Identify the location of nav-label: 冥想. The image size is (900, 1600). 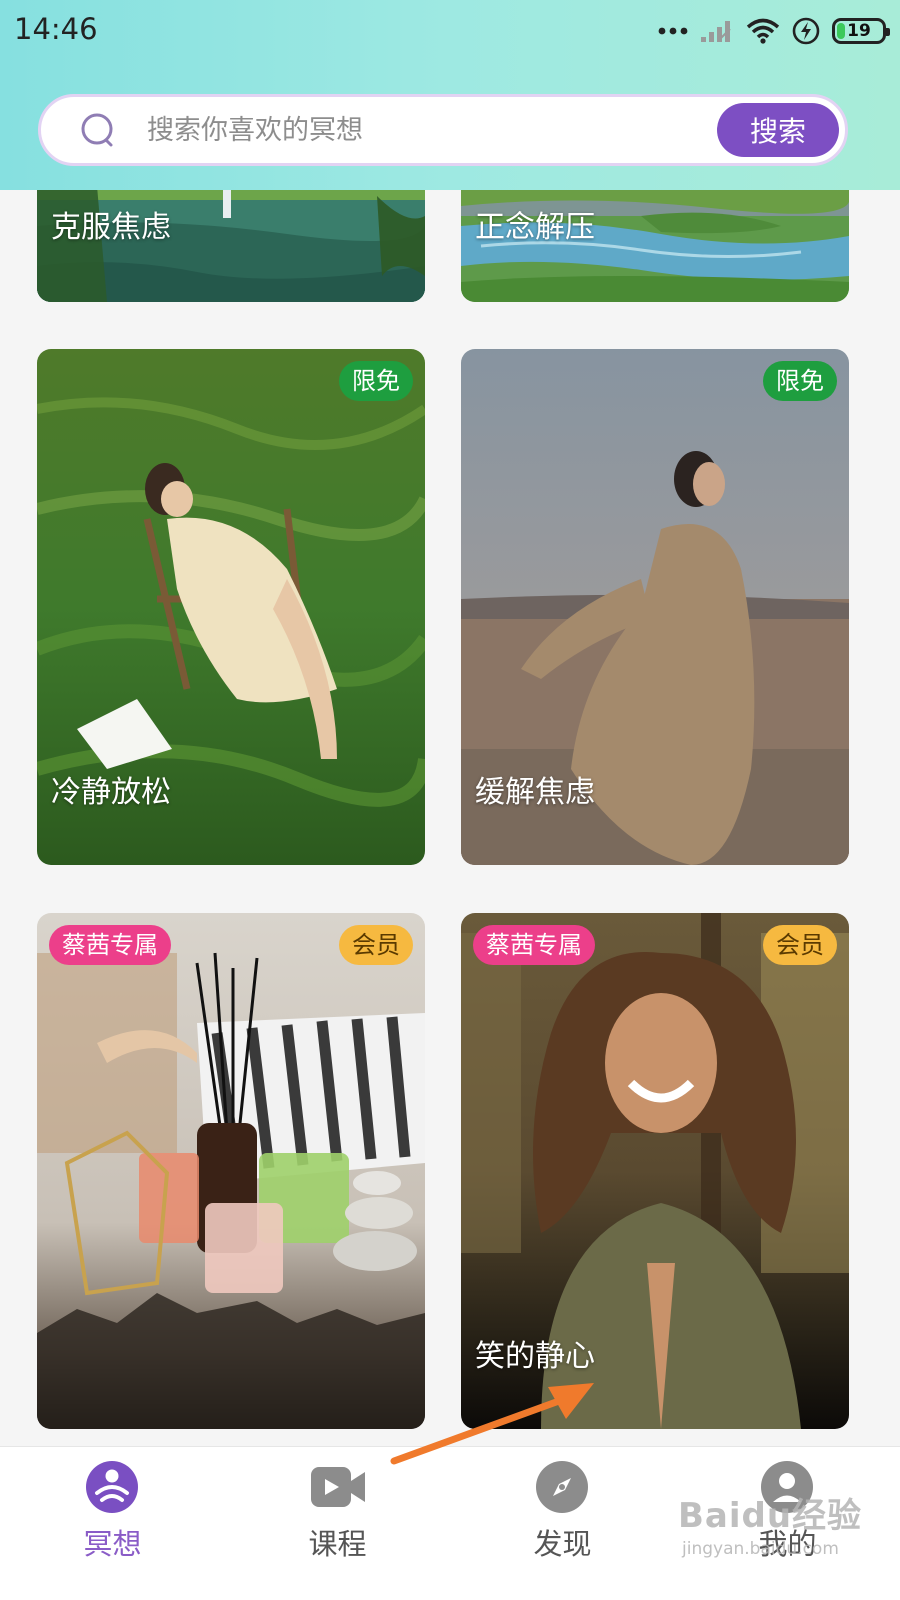
(112, 1544).